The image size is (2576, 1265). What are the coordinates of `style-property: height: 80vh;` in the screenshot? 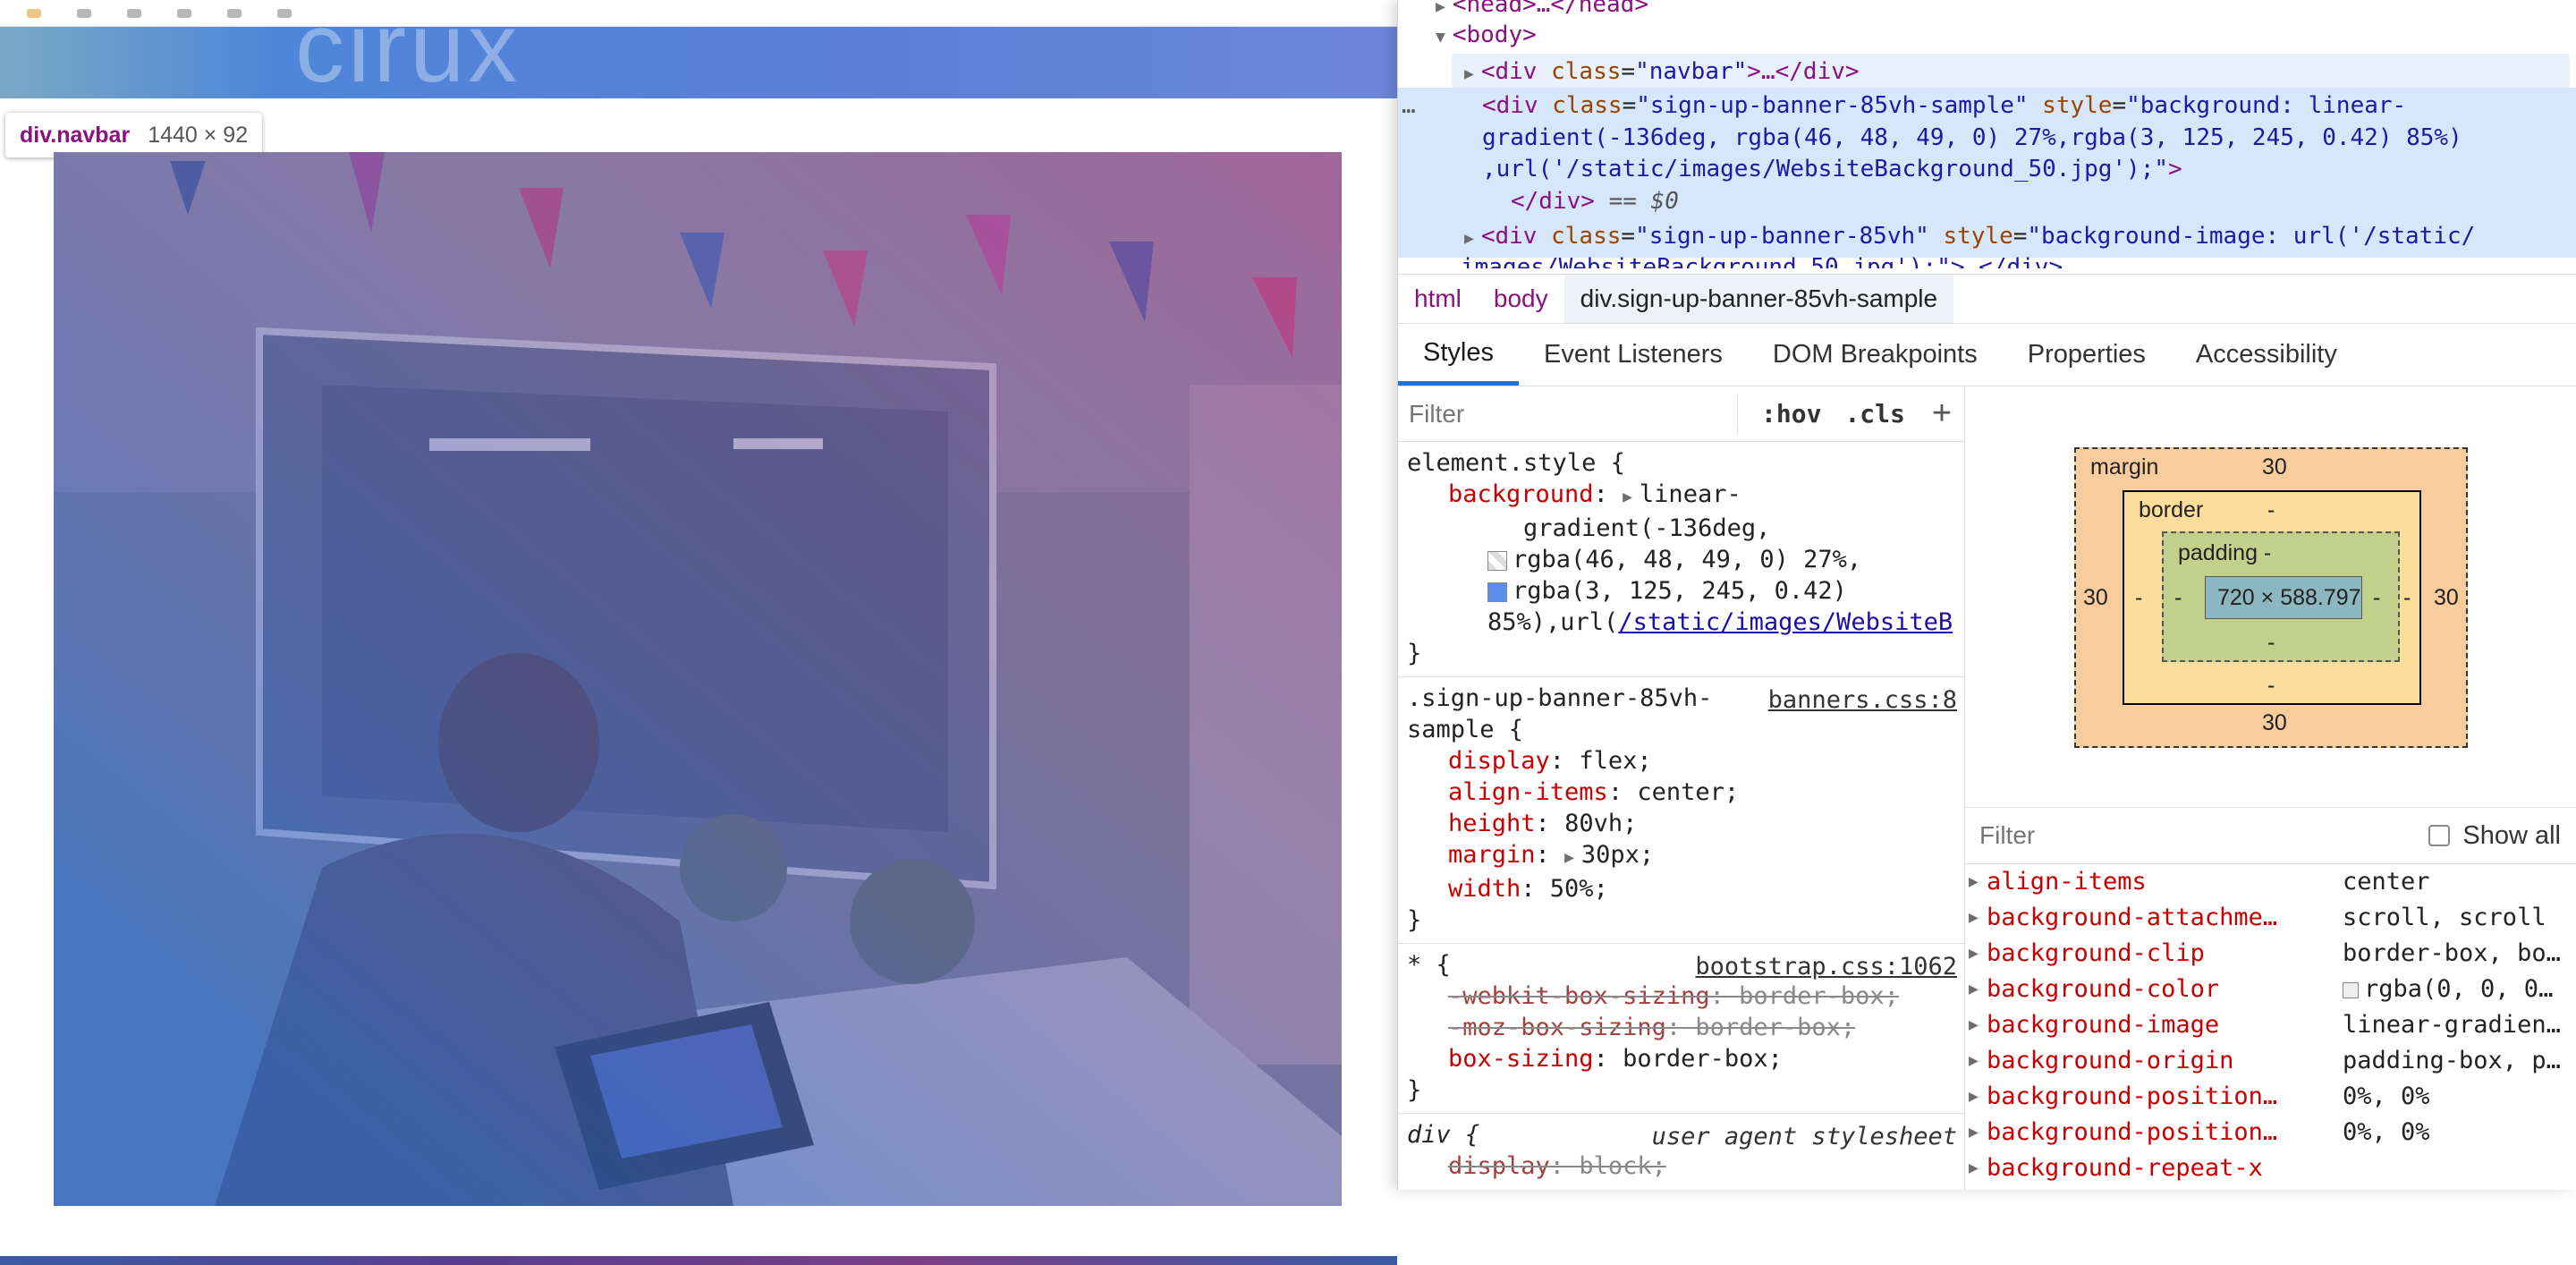 It's located at (1685, 823).